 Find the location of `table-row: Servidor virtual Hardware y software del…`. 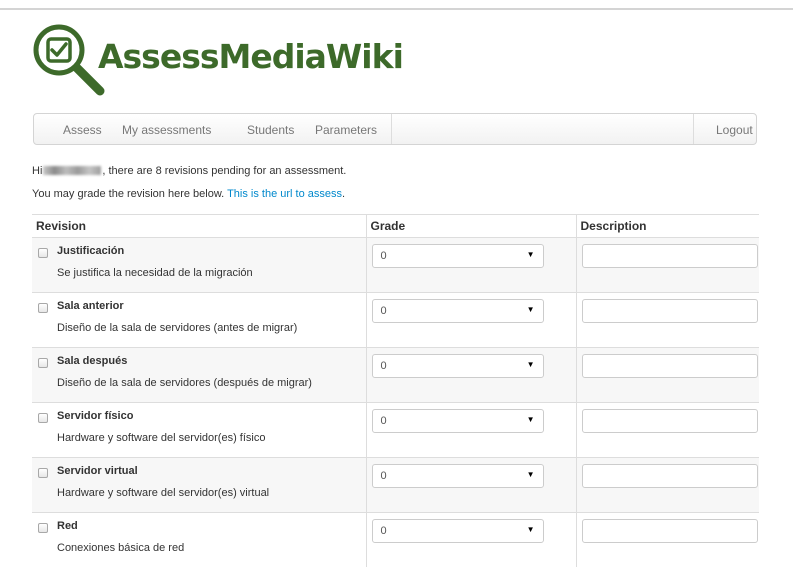

table-row: Servidor virtual Hardware y software del… is located at coordinates (395, 485).